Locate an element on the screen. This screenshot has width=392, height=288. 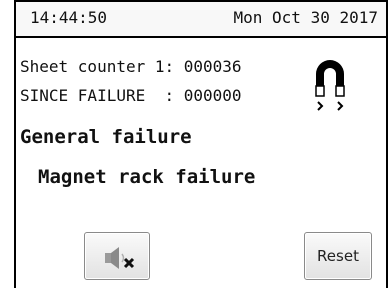
reset-button-label: Reset is located at coordinates (338, 256).